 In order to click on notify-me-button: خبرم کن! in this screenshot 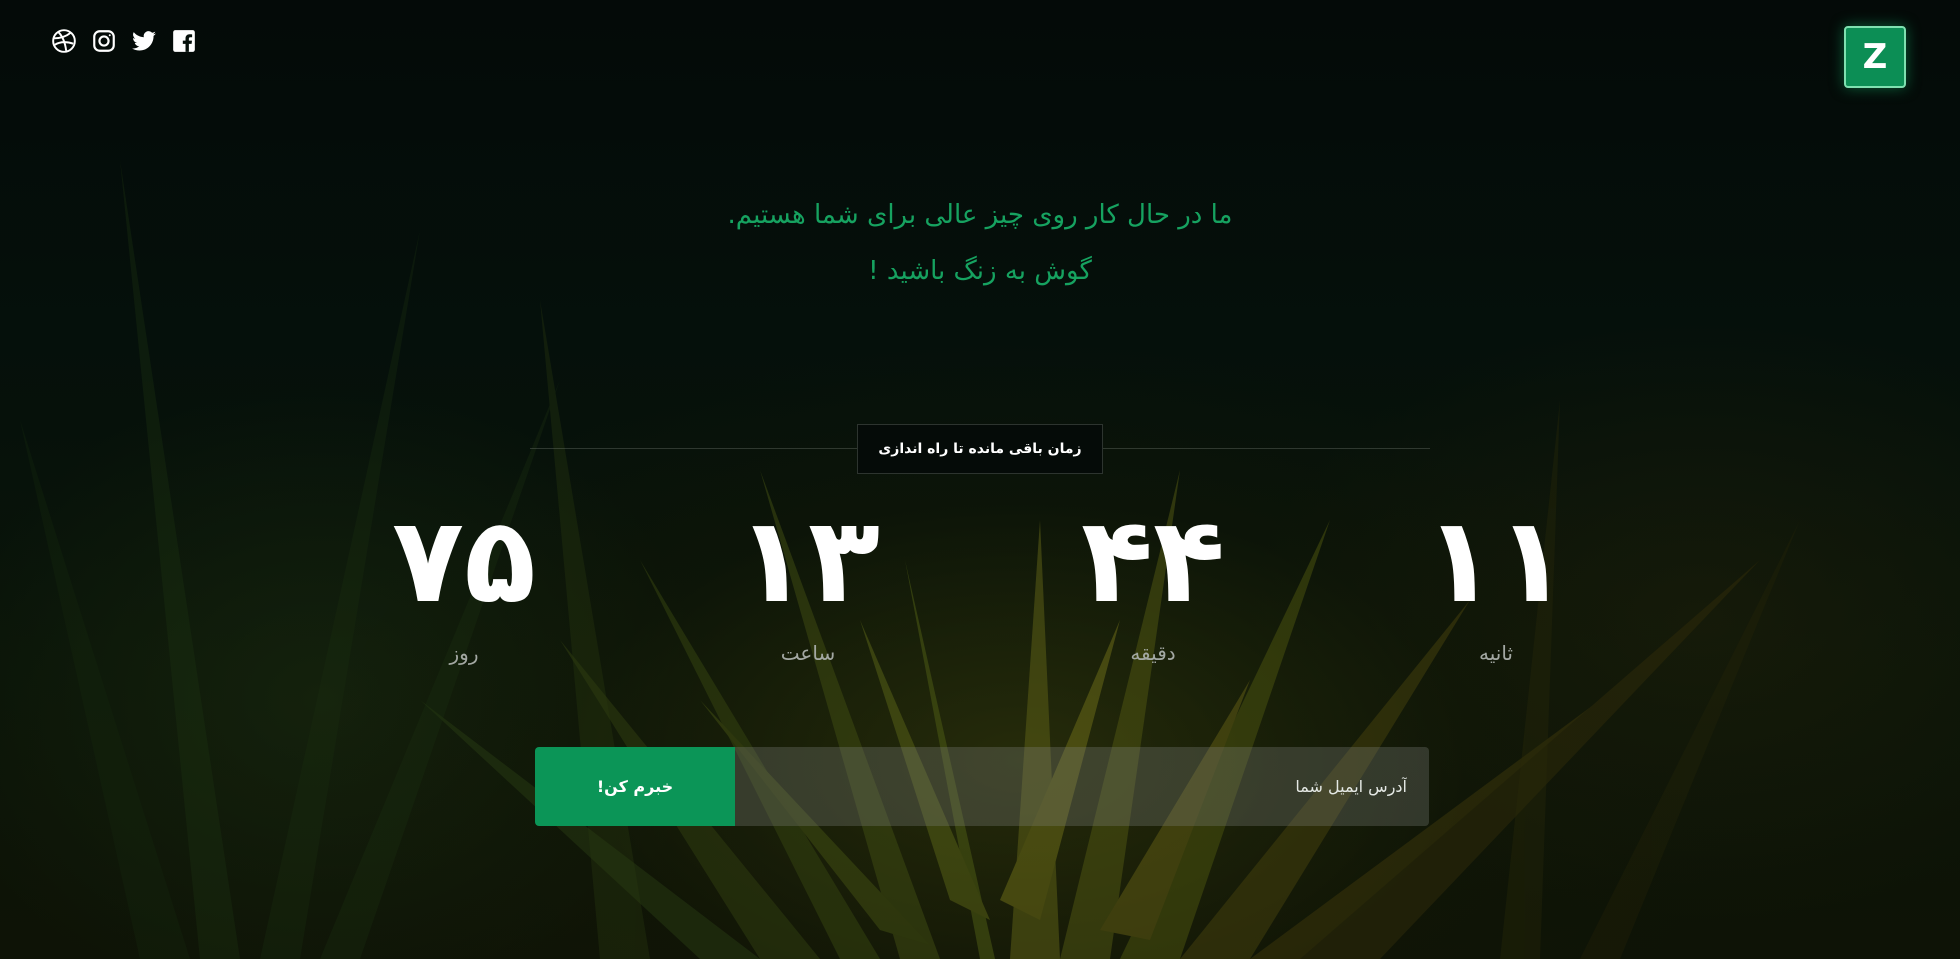, I will do `click(635, 786)`.